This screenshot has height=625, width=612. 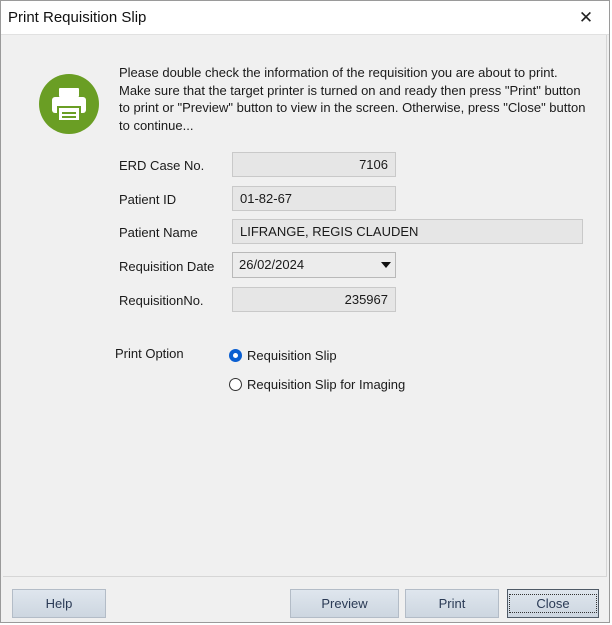 I want to click on patient-id-field: 01-82-67, so click(x=314, y=198).